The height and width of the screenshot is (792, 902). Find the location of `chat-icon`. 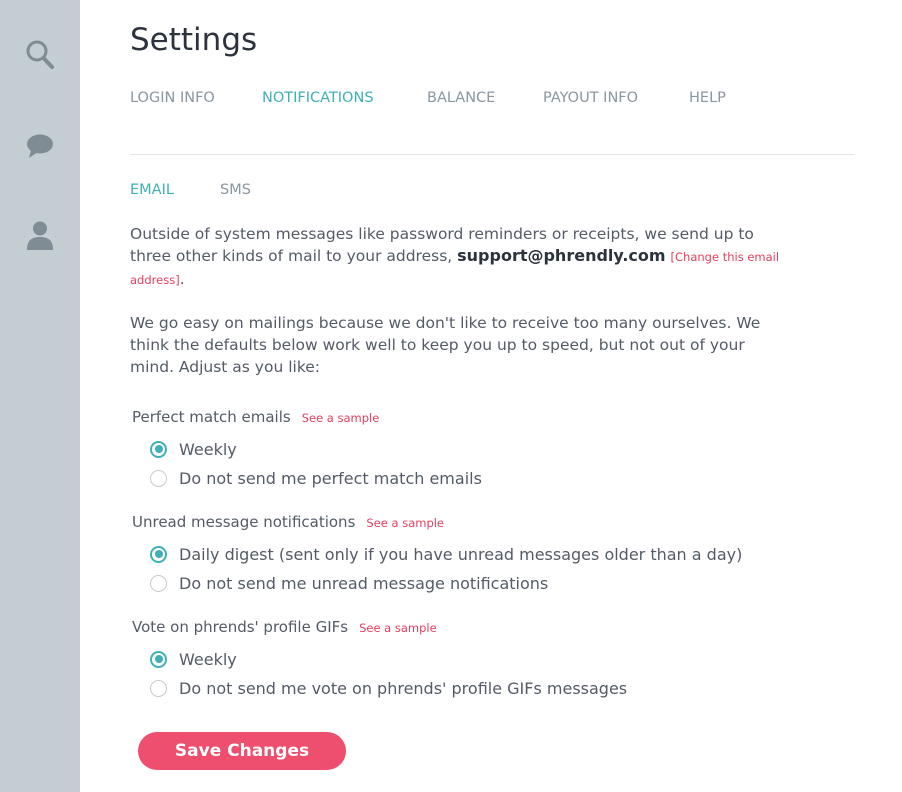

chat-icon is located at coordinates (40, 146).